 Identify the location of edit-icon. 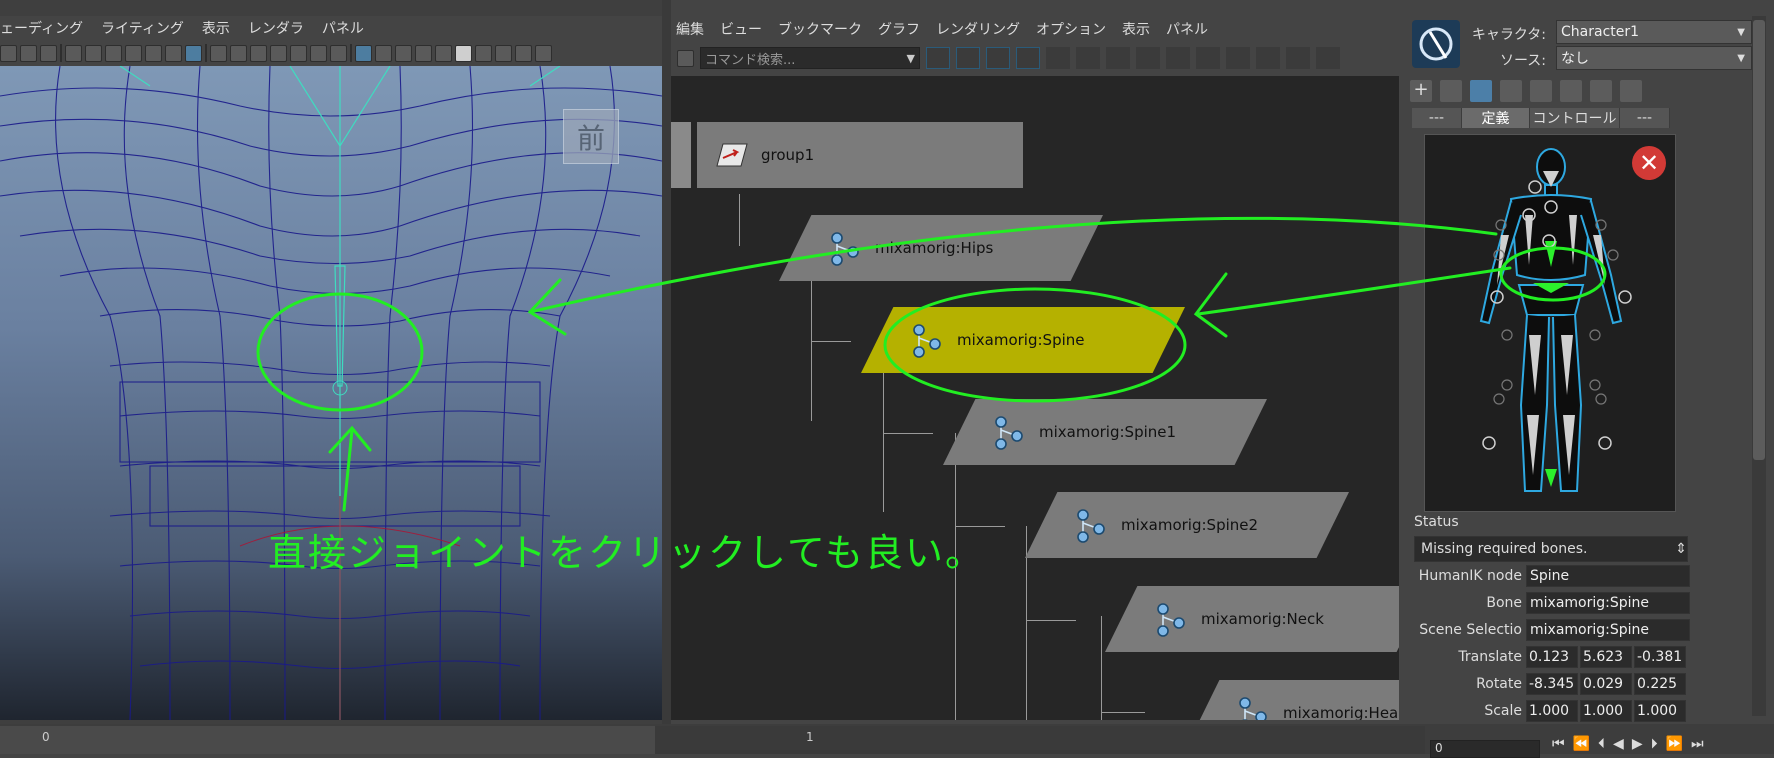
(1148, 58).